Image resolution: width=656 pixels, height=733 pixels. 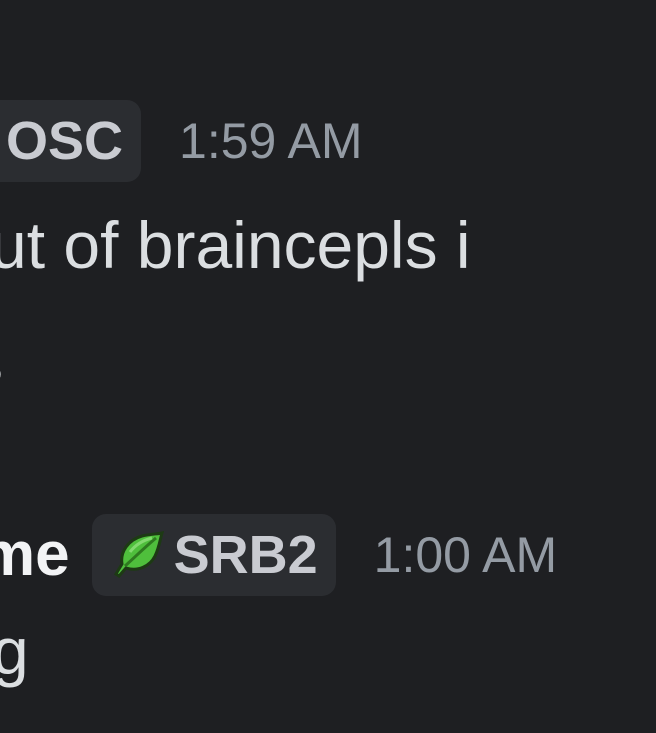 I want to click on message-text: s, so click(x=1, y=361).